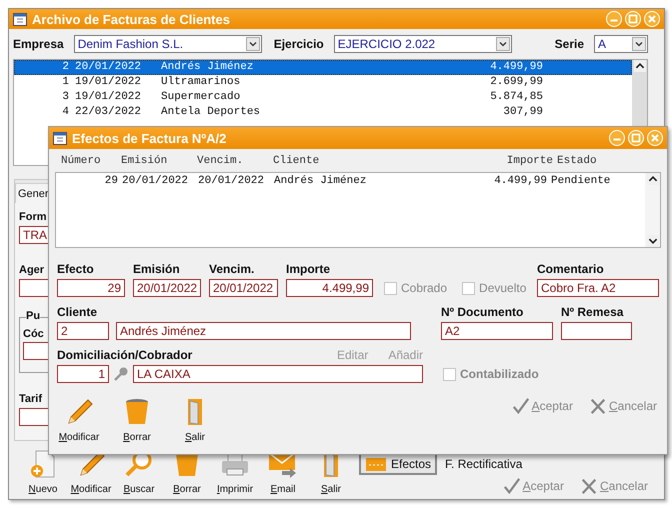 The width and height of the screenshot is (672, 508). What do you see at coordinates (168, 44) in the screenshot?
I see `dropdown: Denim Fashion S.L.` at bounding box center [168, 44].